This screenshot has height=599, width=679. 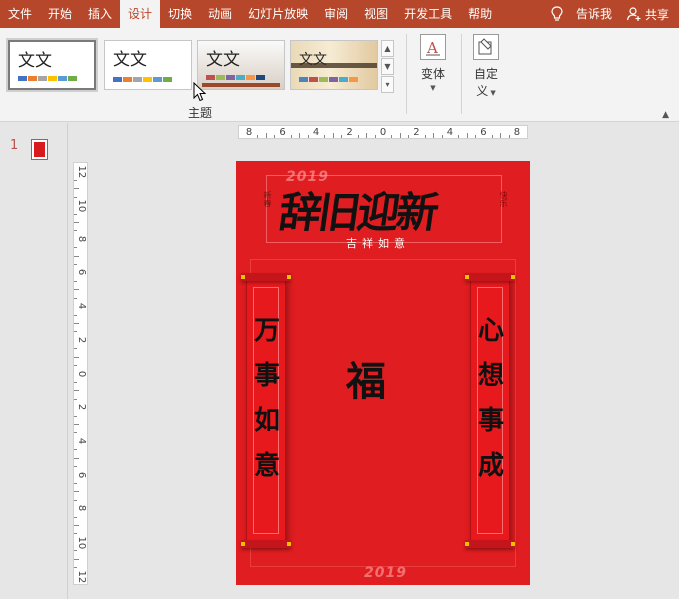 I want to click on ruler-label: 4, so click(x=316, y=132).